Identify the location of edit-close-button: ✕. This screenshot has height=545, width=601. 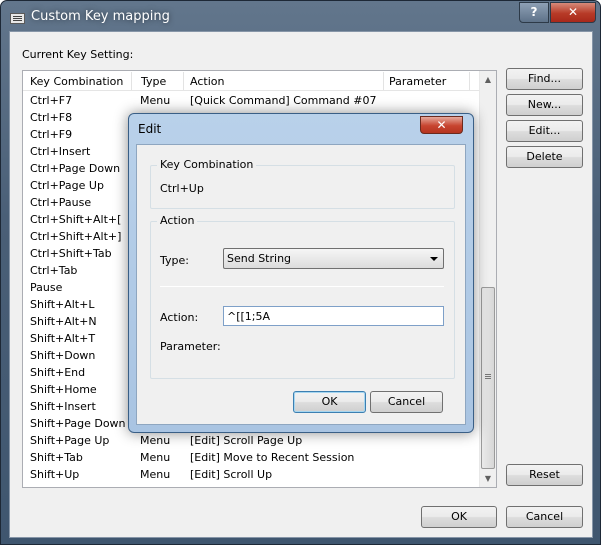
(441, 125).